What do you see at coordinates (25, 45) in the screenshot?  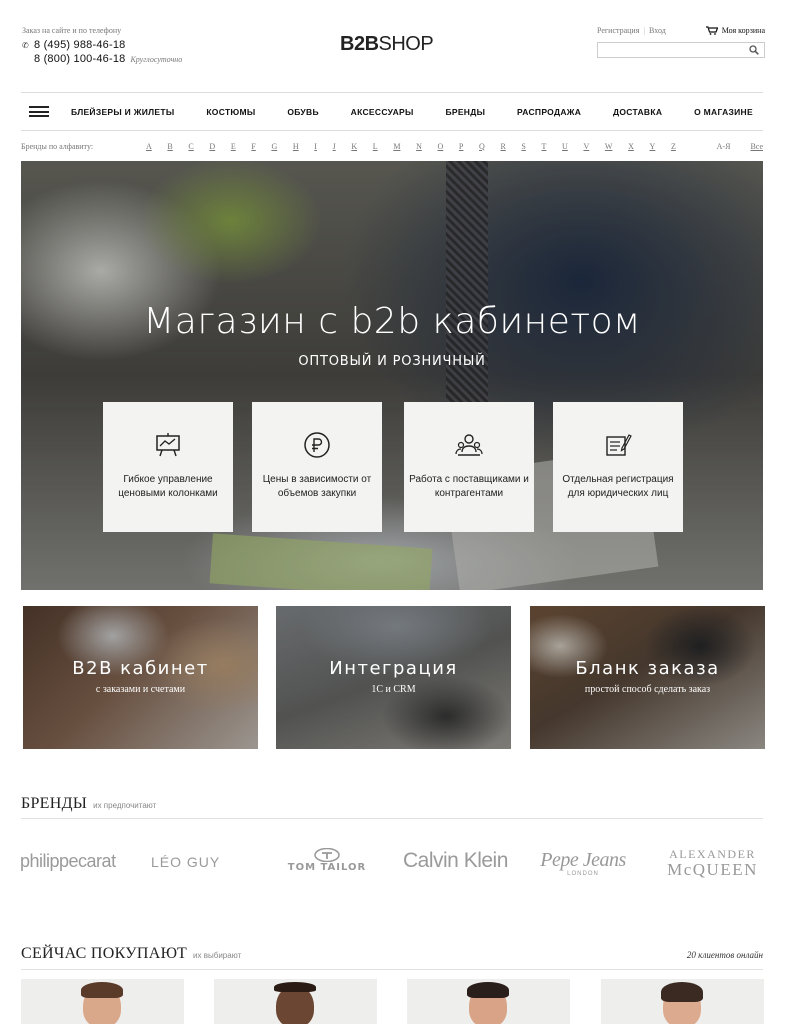 I see `phone-icon: ✆` at bounding box center [25, 45].